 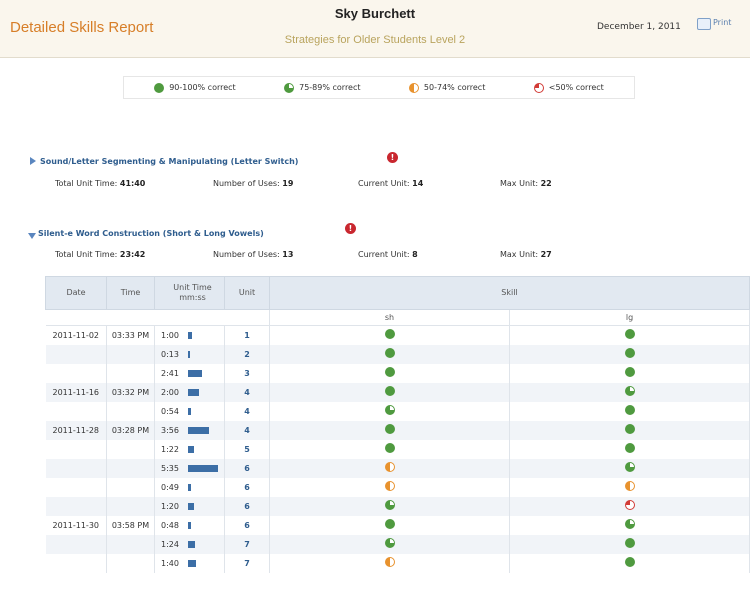 I want to click on table-row: 0:13 2, so click(x=397, y=354).